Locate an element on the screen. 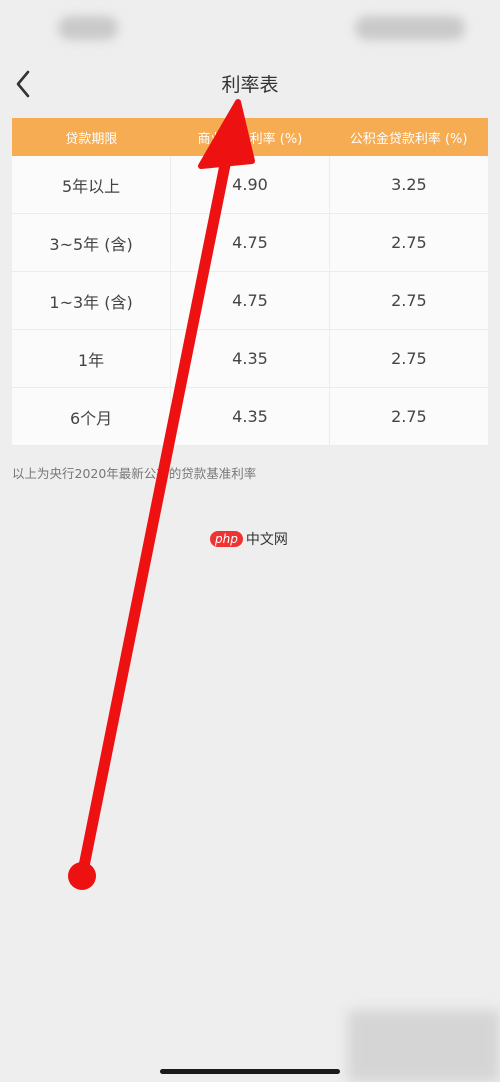 This screenshot has height=1082, width=500. page-title: 利率表 is located at coordinates (250, 85).